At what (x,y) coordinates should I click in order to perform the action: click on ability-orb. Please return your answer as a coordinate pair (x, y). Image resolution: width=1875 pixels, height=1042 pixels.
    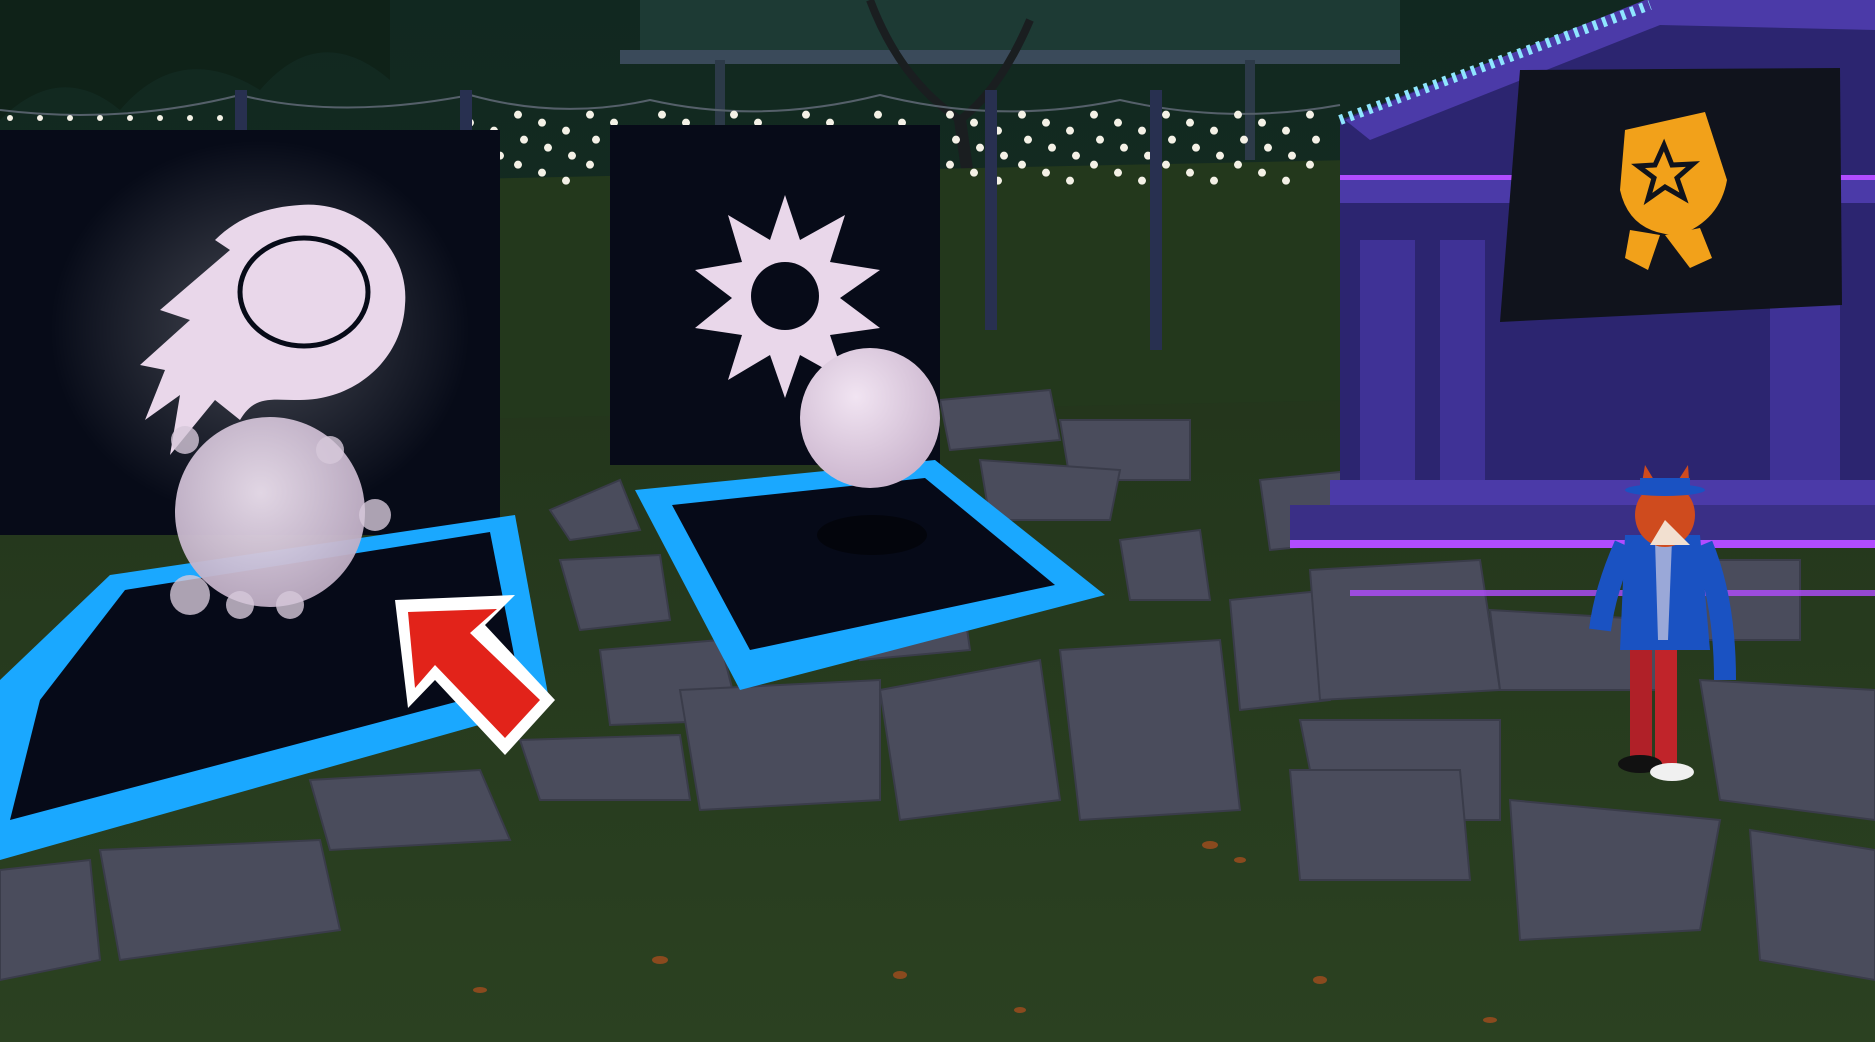
    Looking at the image, I should click on (870, 418).